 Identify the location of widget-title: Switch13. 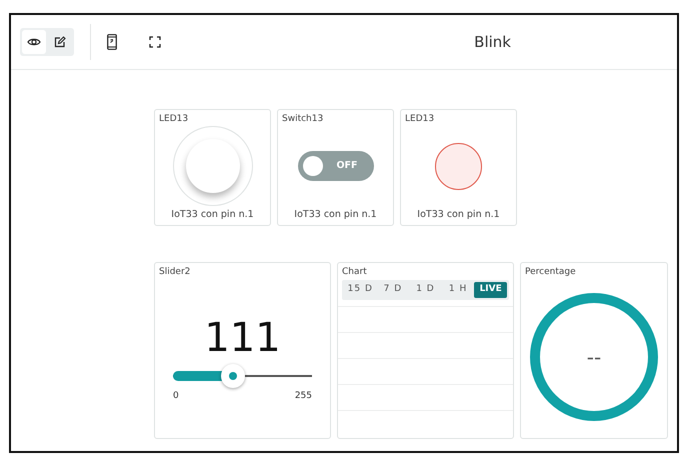
(303, 119).